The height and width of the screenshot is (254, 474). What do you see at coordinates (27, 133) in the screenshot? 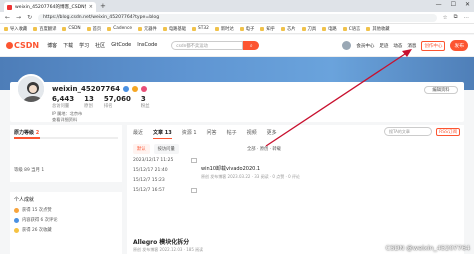
I see `level-title: 原力等级 2` at bounding box center [27, 133].